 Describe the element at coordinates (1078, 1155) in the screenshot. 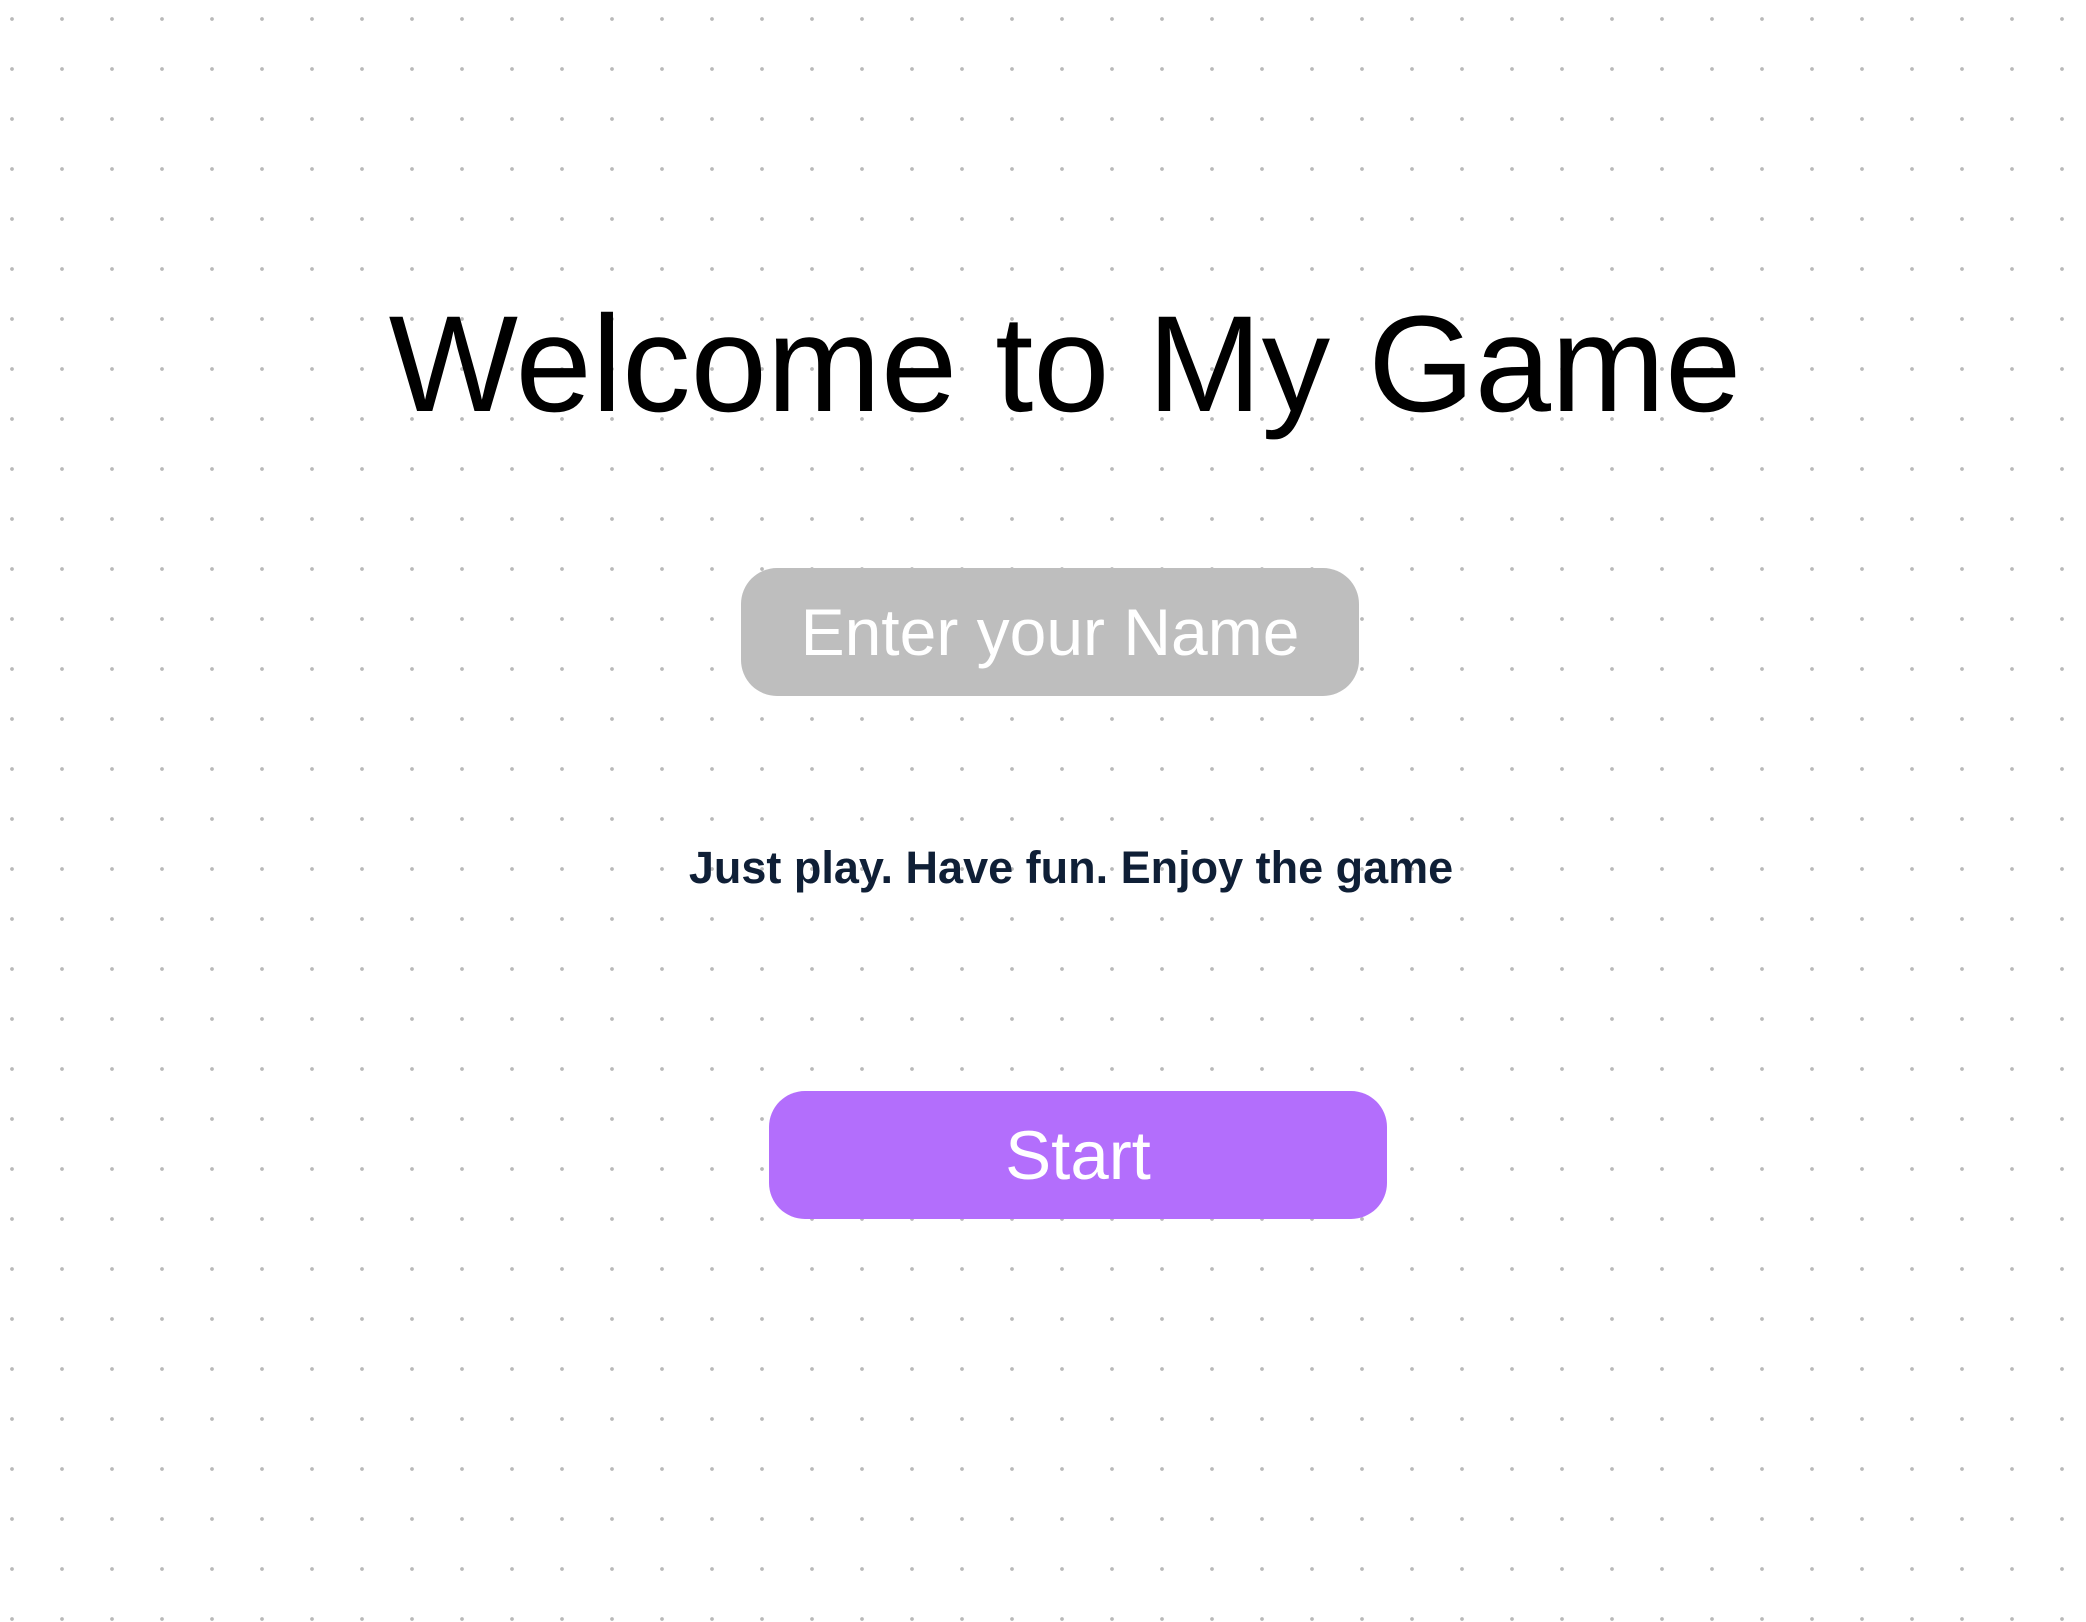

I see `start-button: Start` at that location.